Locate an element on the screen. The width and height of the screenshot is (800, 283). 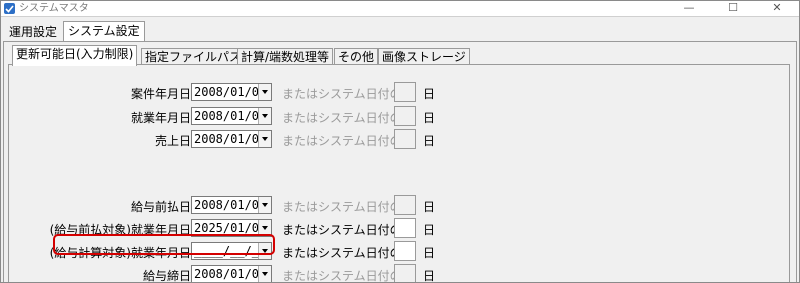
field-label: 売上日 is located at coordinates (172, 141).